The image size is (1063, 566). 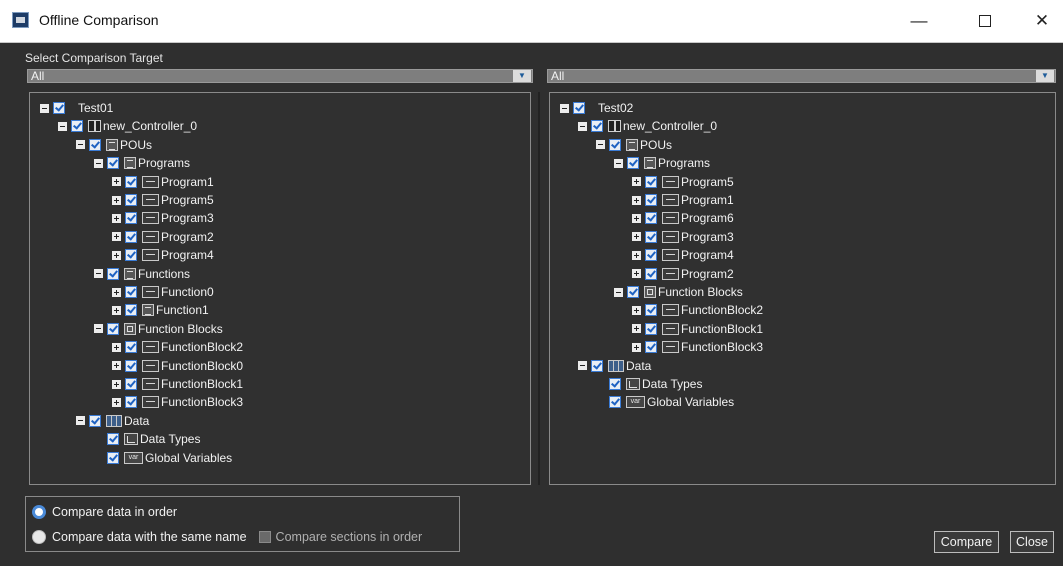 I want to click on tree-node: FunctionBlock0, so click(x=177, y=366).